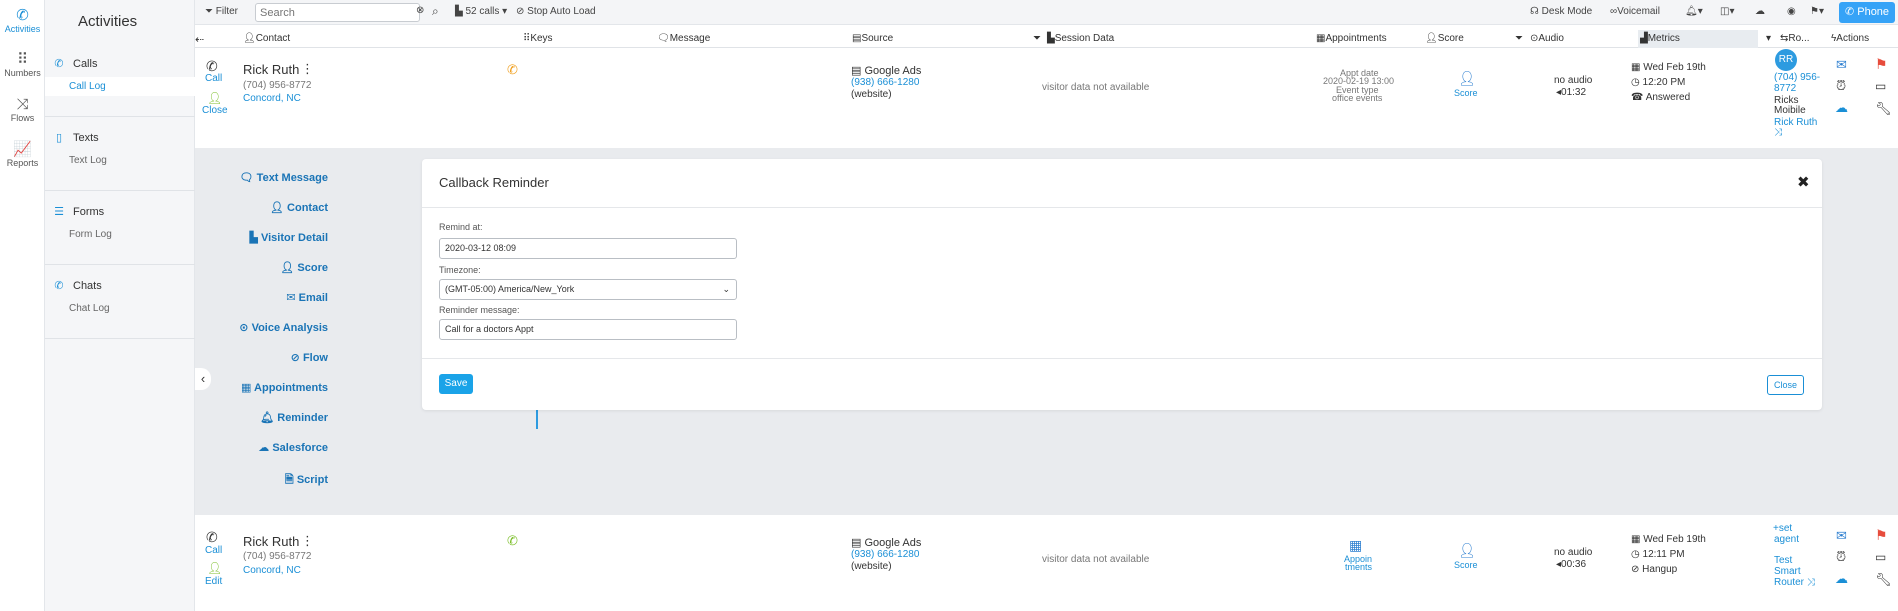 The width and height of the screenshot is (1898, 611). Describe the element at coordinates (306, 480) in the screenshot. I see `menu-script: 🗎︎ Script` at that location.